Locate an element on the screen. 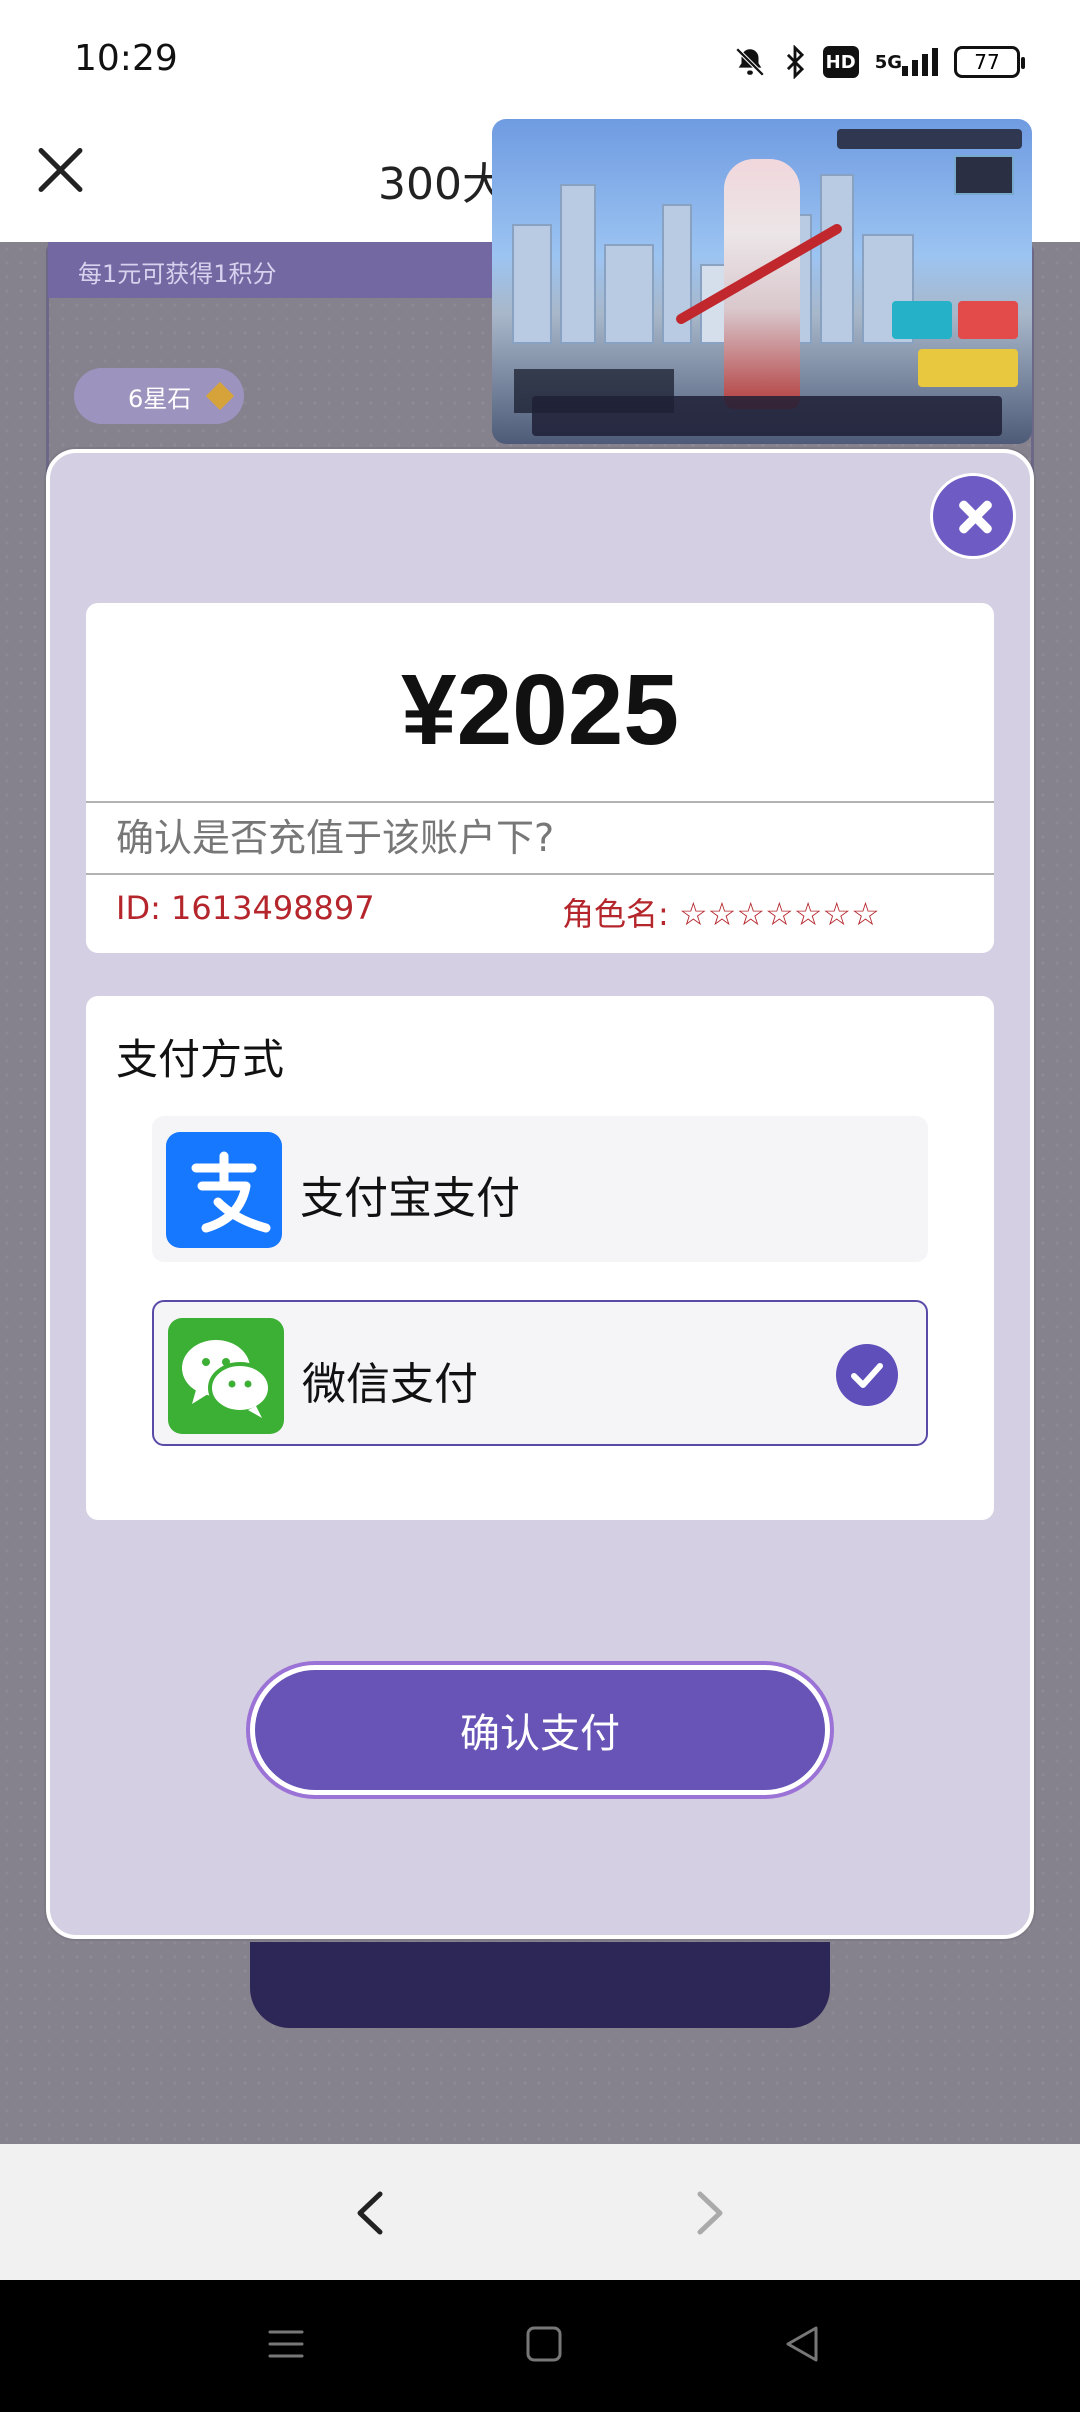 Image resolution: width=1080 pixels, height=2412 pixels. game-event-banner is located at coordinates (984, 175).